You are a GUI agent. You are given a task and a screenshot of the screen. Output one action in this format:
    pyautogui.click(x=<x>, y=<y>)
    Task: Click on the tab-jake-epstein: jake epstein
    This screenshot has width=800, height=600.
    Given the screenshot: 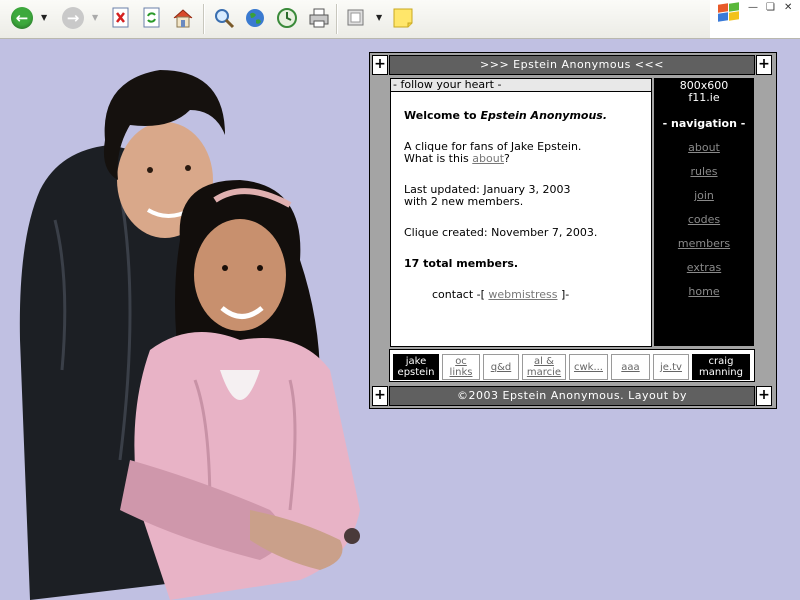 What is the action you would take?
    pyautogui.click(x=416, y=367)
    